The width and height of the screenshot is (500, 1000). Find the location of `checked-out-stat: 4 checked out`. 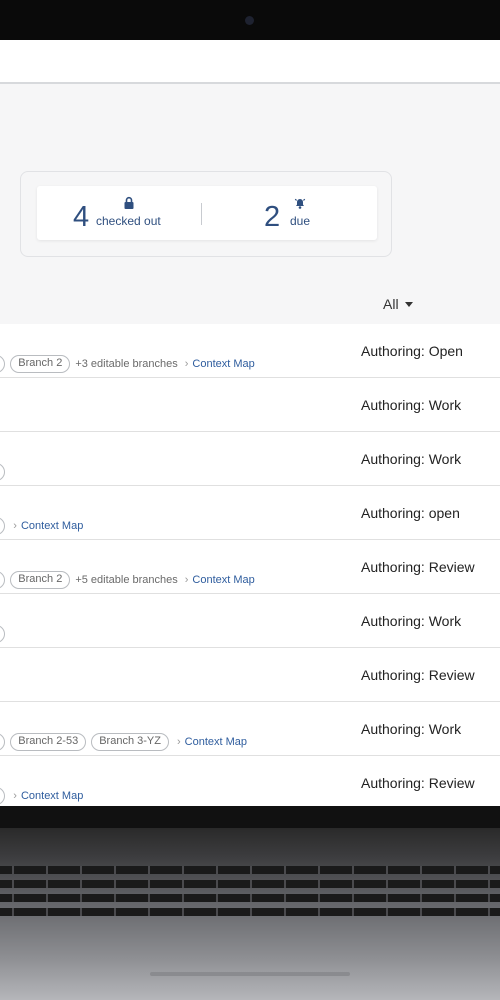

checked-out-stat: 4 checked out is located at coordinates (119, 213).